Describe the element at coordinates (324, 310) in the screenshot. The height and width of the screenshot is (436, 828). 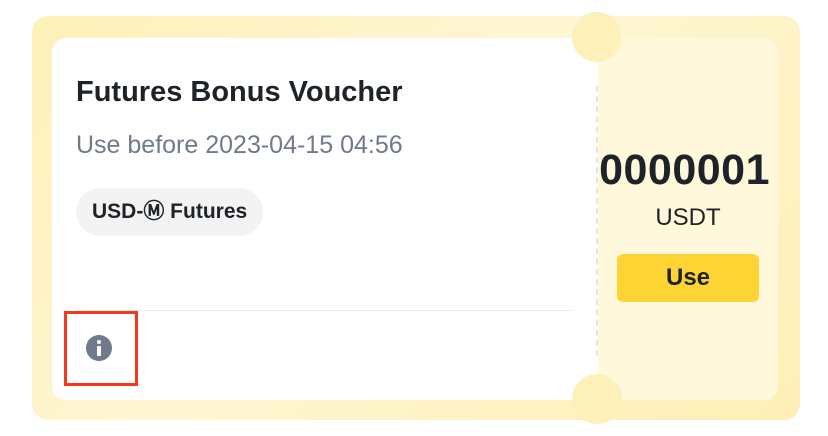
I see `divider` at that location.